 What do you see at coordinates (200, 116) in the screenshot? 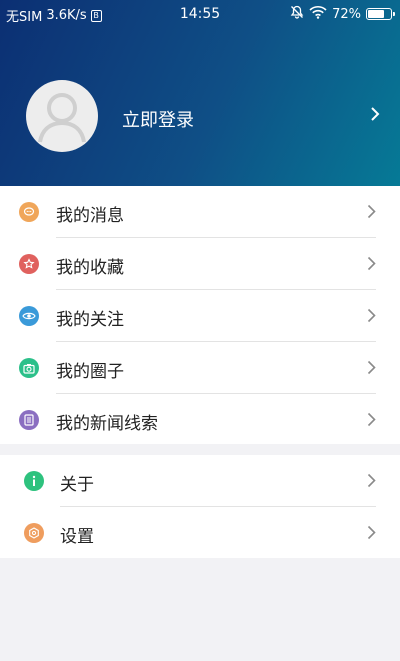
I see `login-row: 立即登录` at bounding box center [200, 116].